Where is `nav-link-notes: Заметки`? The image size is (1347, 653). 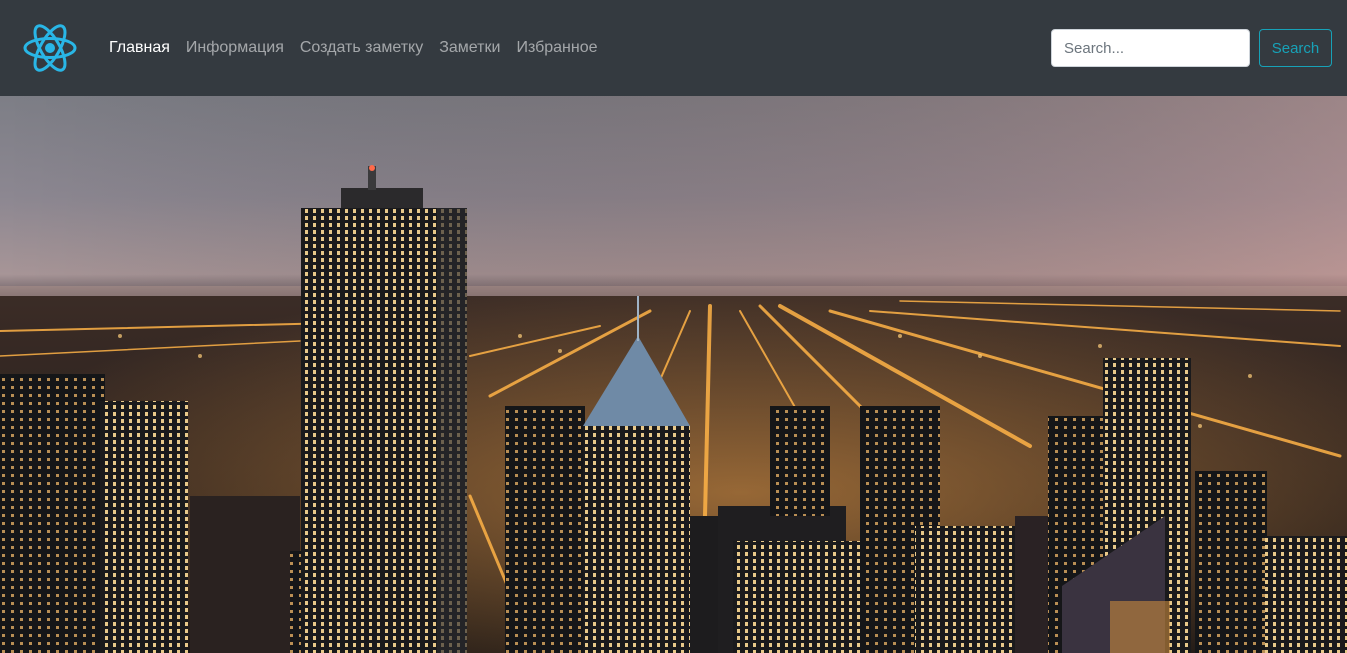 nav-link-notes: Заметки is located at coordinates (469, 48).